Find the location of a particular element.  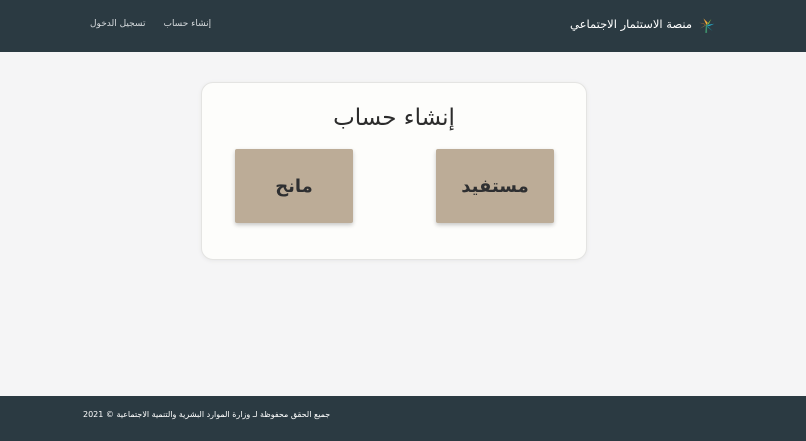

palm-logo-icon is located at coordinates (707, 25).